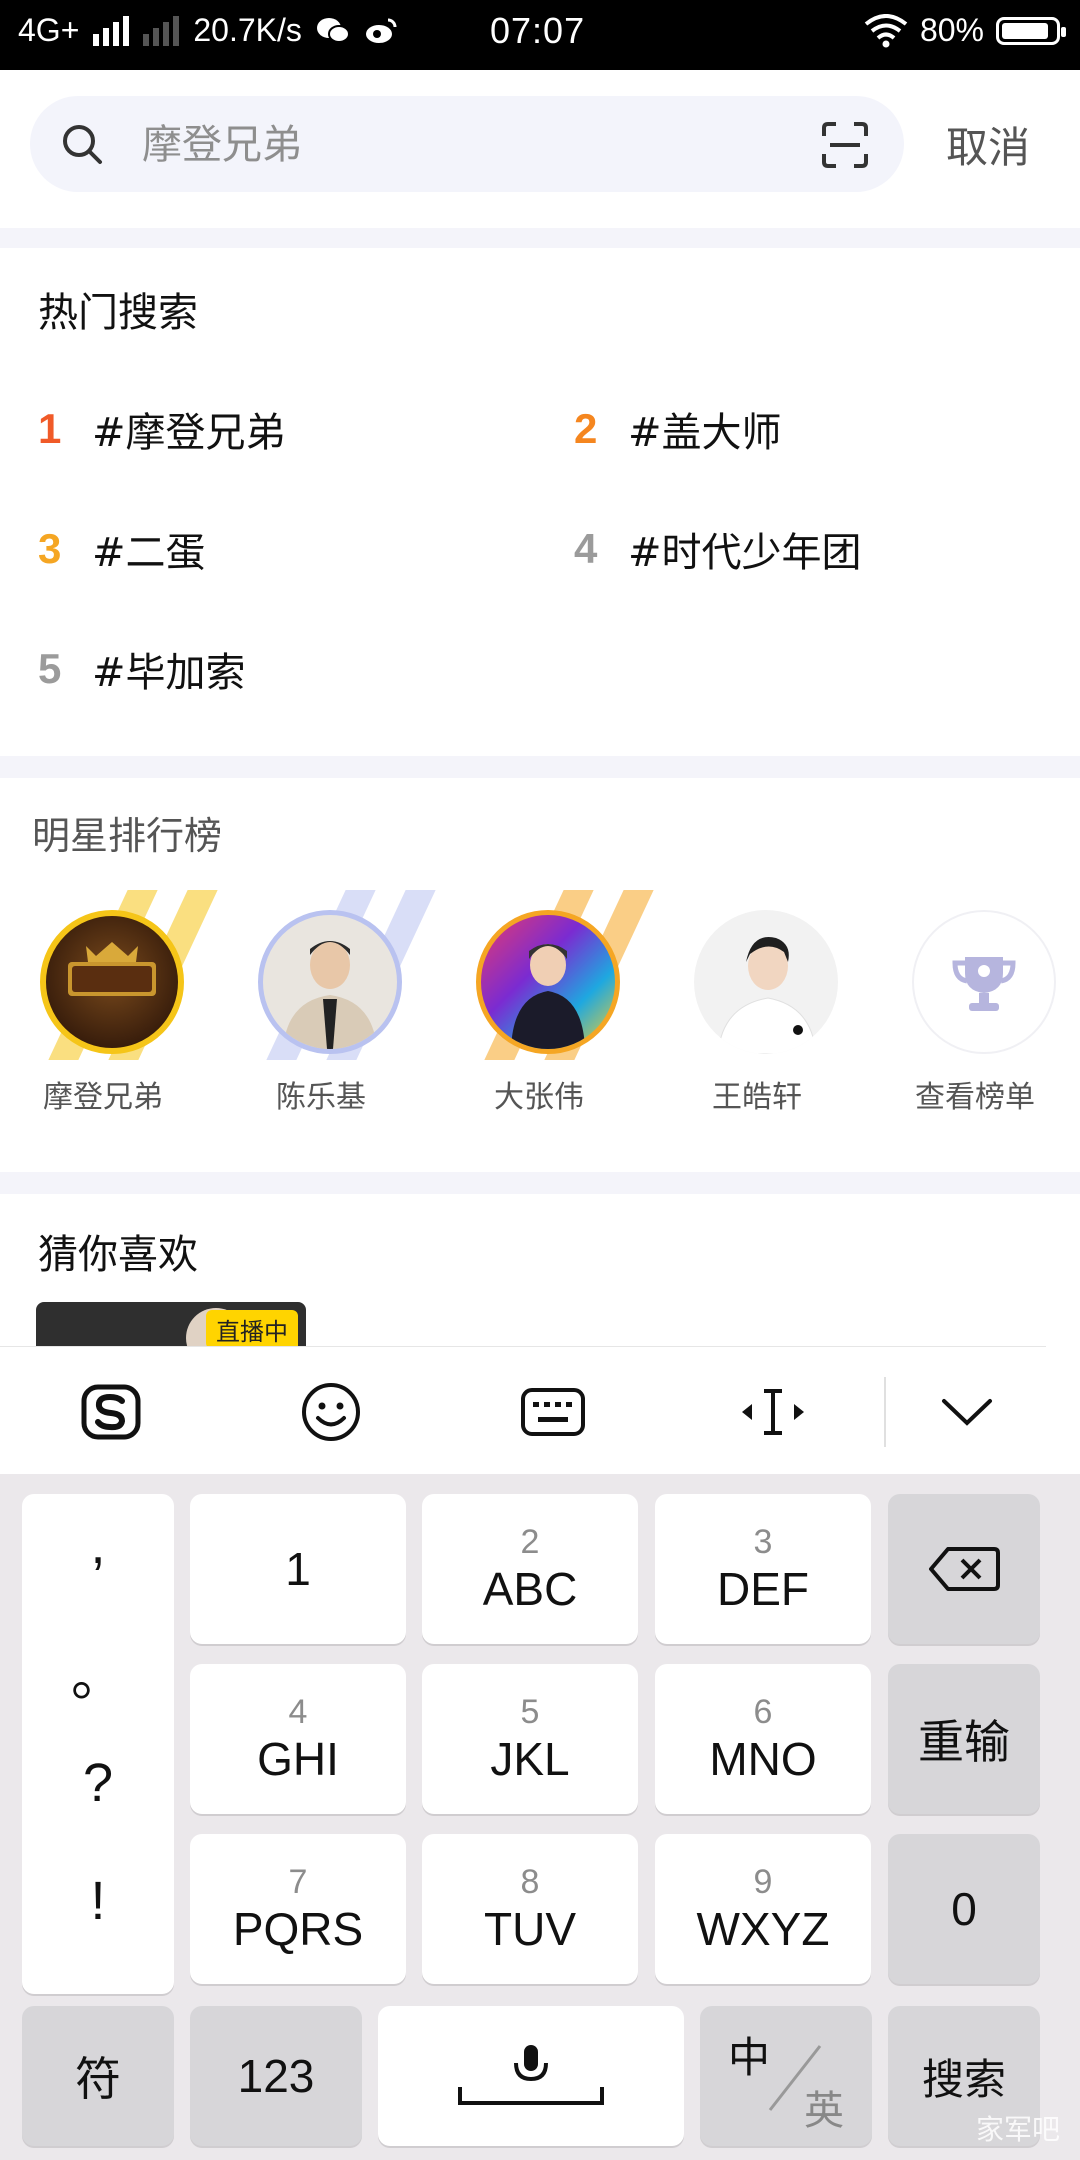 This screenshot has height=2160, width=1080. What do you see at coordinates (111, 1412) in the screenshot?
I see `sogou-logo-icon` at bounding box center [111, 1412].